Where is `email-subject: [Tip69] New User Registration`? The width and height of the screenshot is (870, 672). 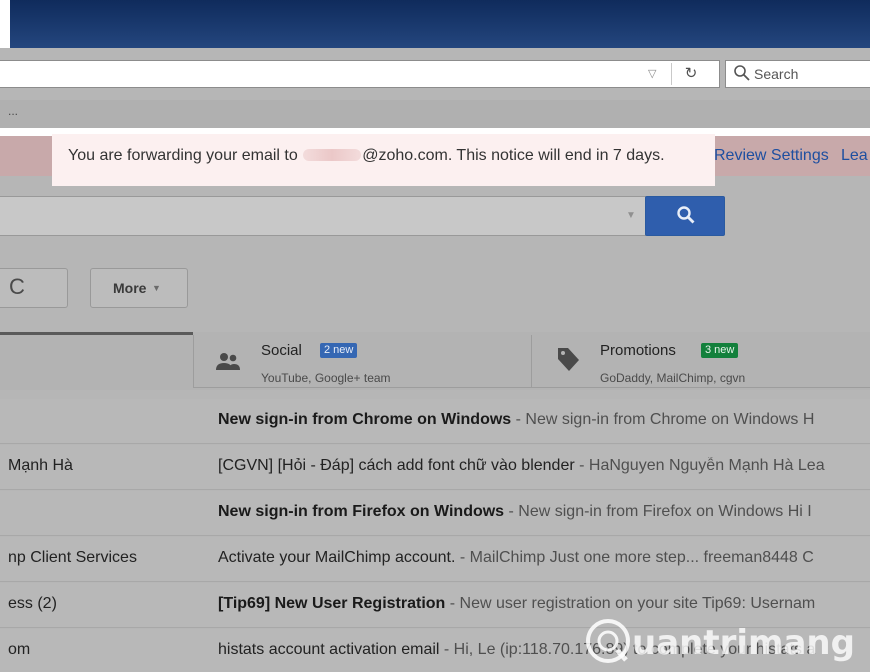
email-subject: [Tip69] New User Registration is located at coordinates (332, 603).